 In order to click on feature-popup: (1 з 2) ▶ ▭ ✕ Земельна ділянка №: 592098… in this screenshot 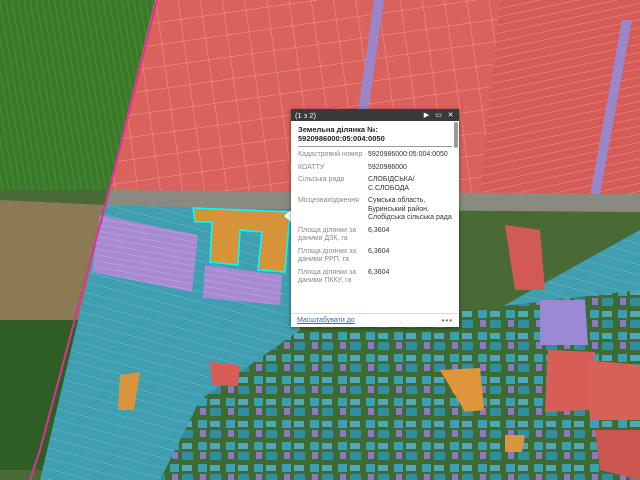, I will do `click(375, 218)`.